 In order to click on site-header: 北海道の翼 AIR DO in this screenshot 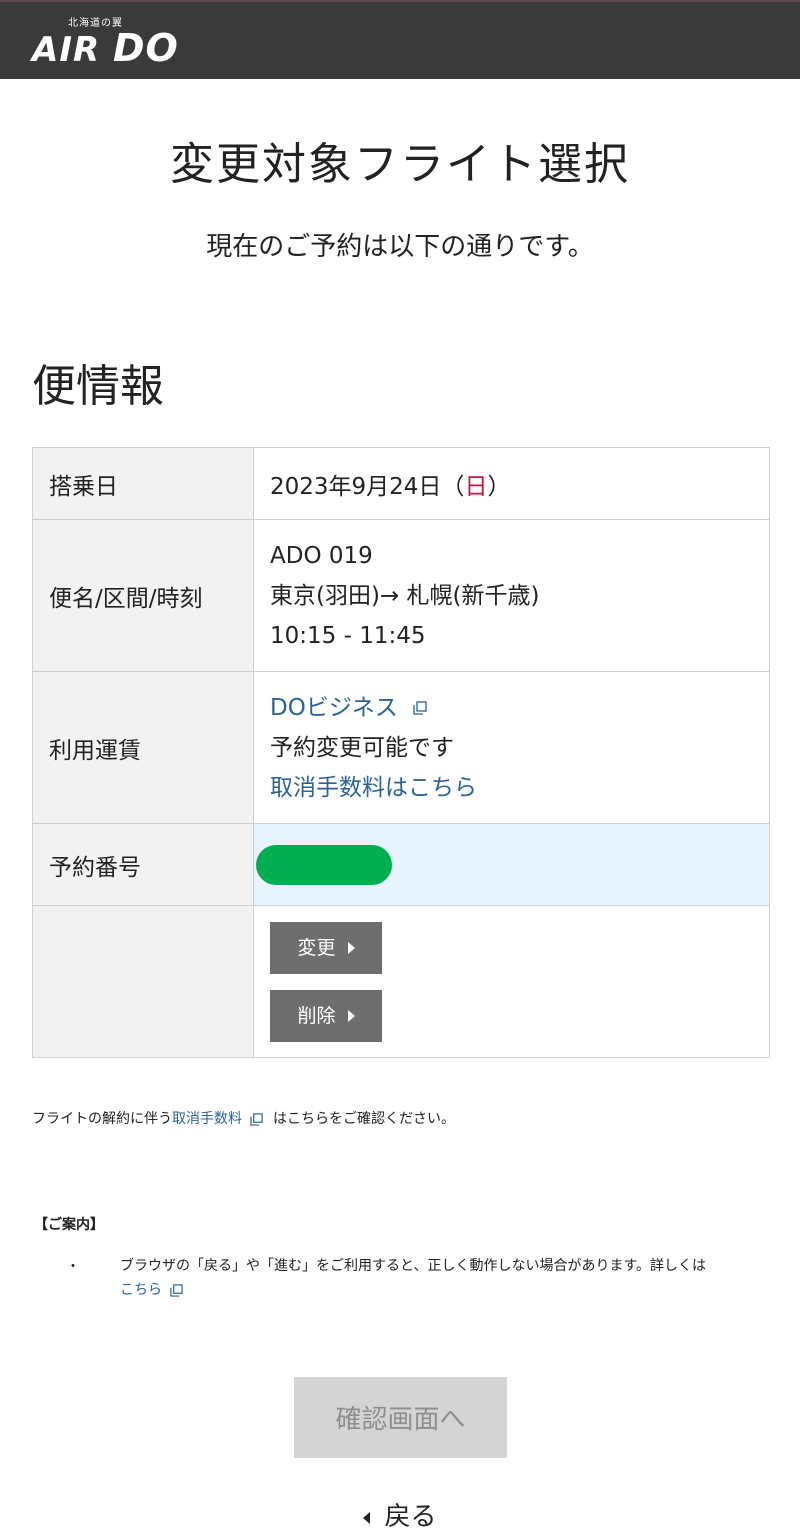, I will do `click(400, 39)`.